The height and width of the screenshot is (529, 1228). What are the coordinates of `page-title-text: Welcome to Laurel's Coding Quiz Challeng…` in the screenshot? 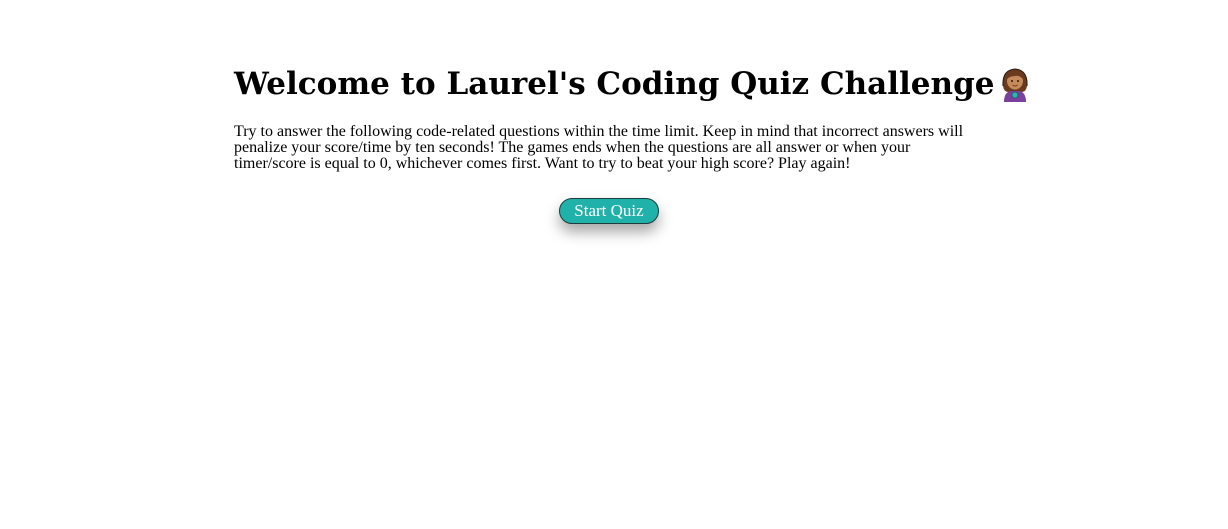 It's located at (614, 84).